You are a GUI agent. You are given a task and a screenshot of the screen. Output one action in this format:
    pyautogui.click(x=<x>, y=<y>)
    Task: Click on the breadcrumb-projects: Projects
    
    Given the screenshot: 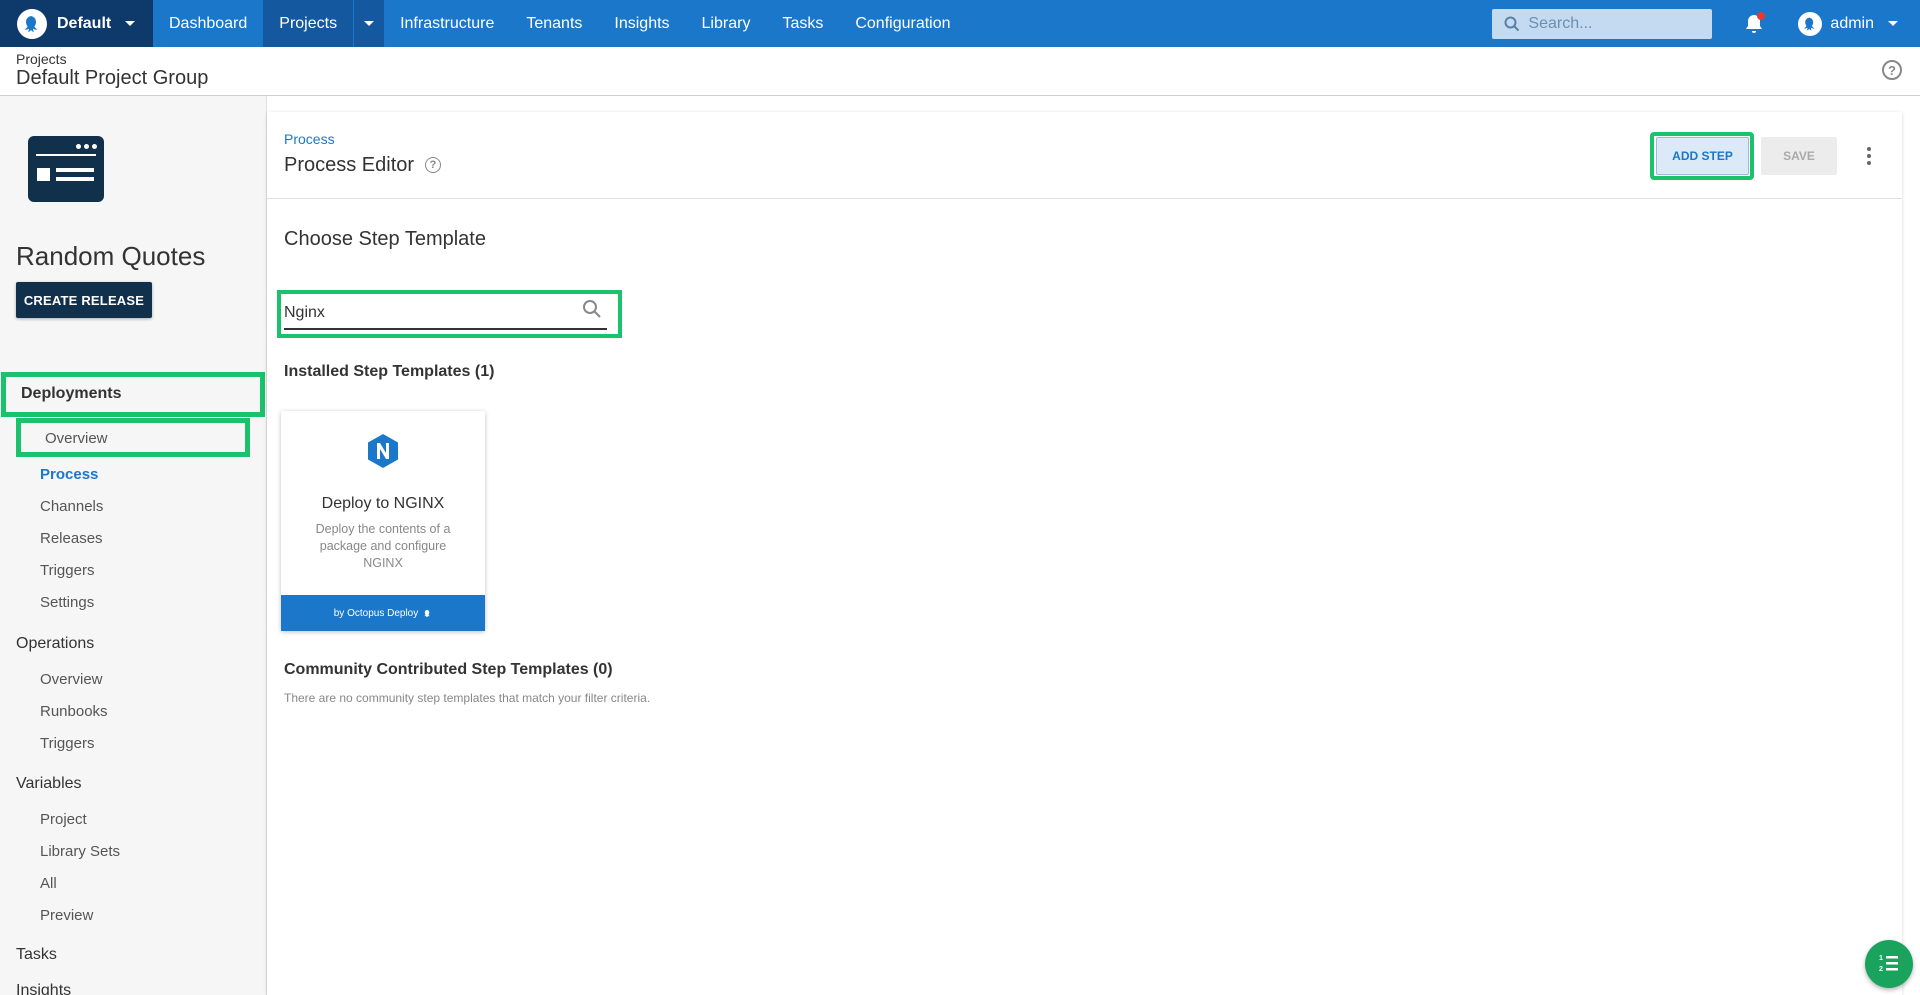 What is the action you would take?
    pyautogui.click(x=41, y=59)
    